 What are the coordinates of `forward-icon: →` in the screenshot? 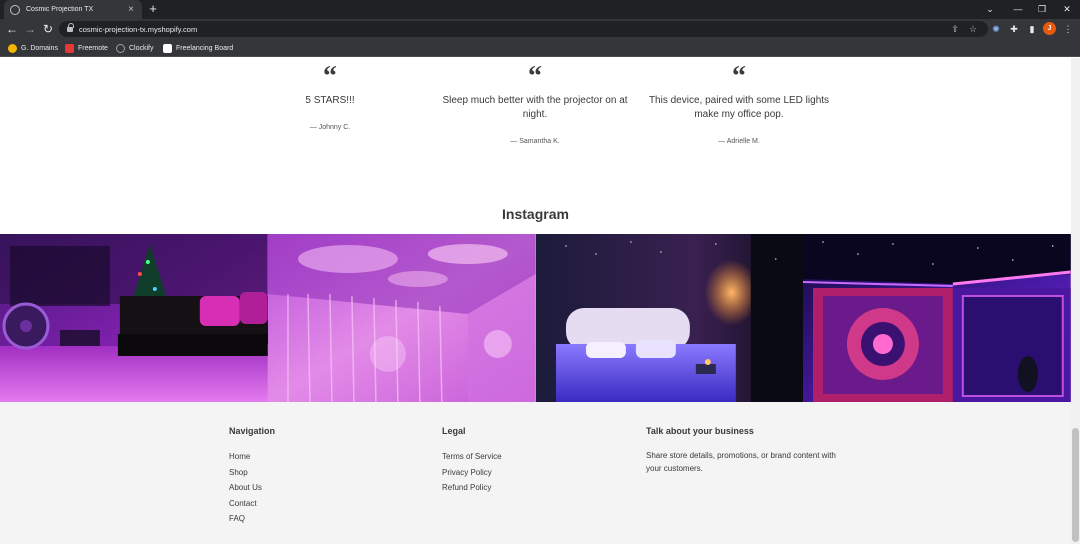 It's located at (30, 29).